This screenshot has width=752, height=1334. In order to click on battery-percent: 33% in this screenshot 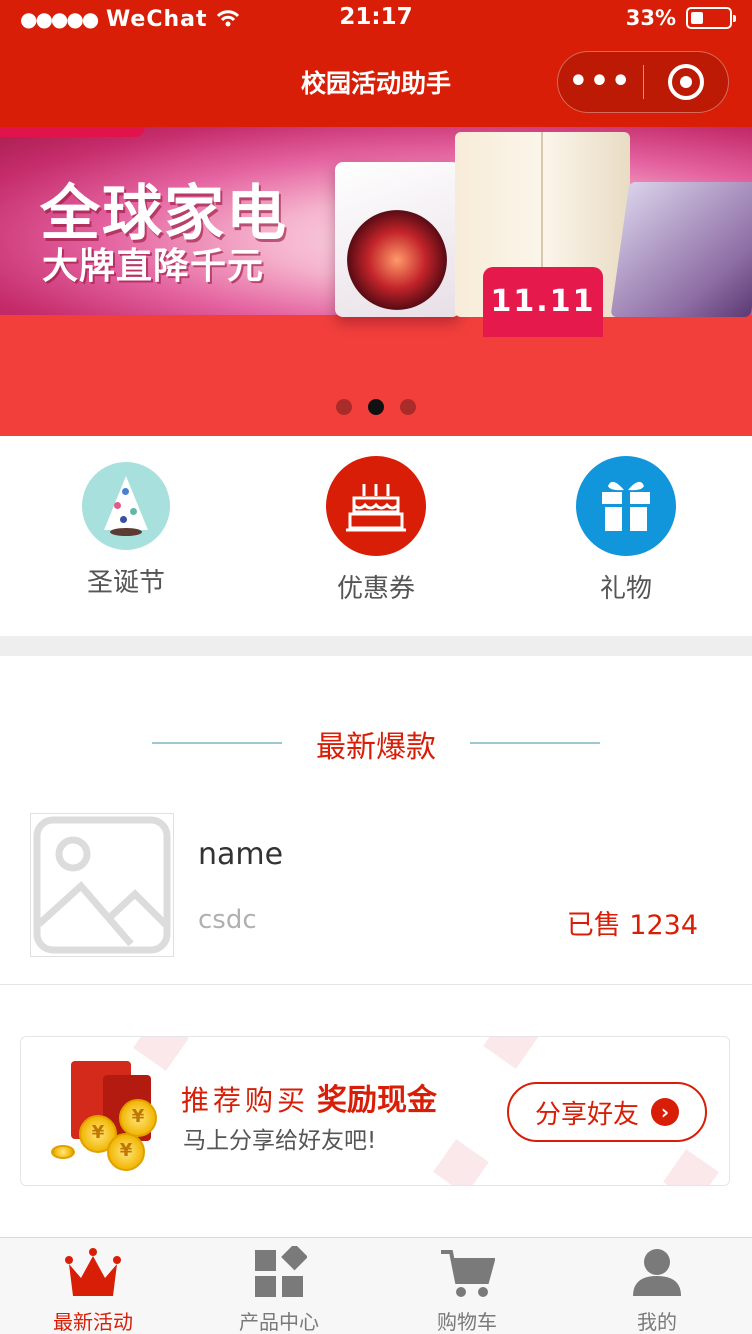, I will do `click(650, 18)`.